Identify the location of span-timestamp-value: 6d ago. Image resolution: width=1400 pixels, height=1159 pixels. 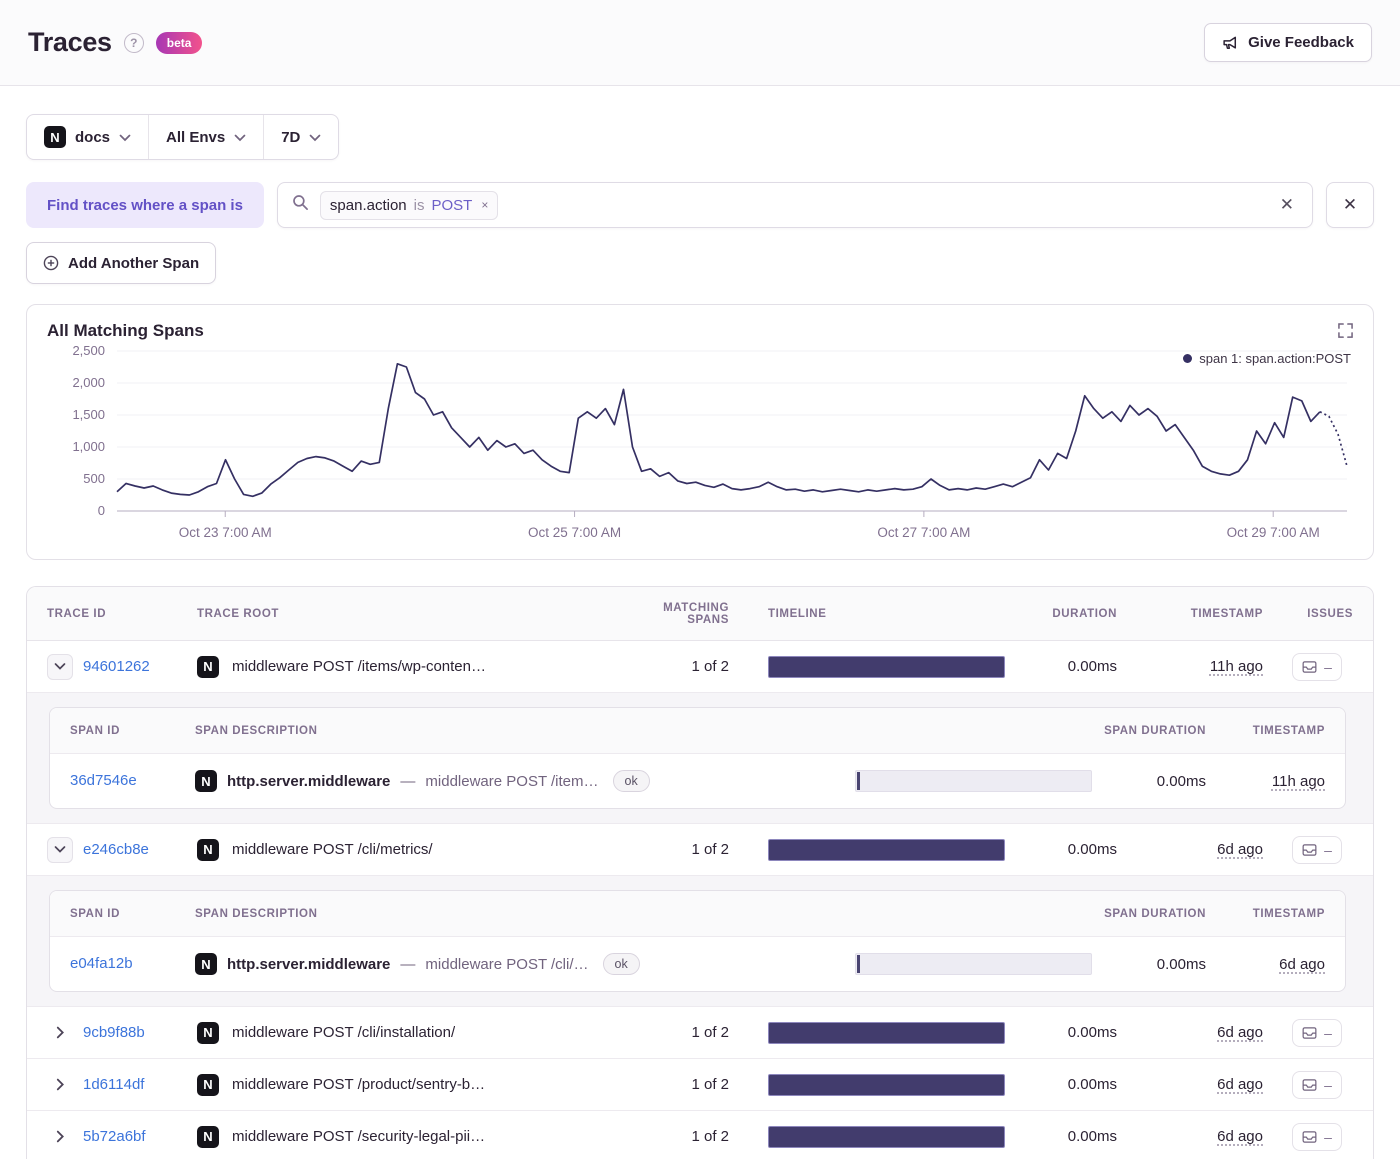
(1302, 964).